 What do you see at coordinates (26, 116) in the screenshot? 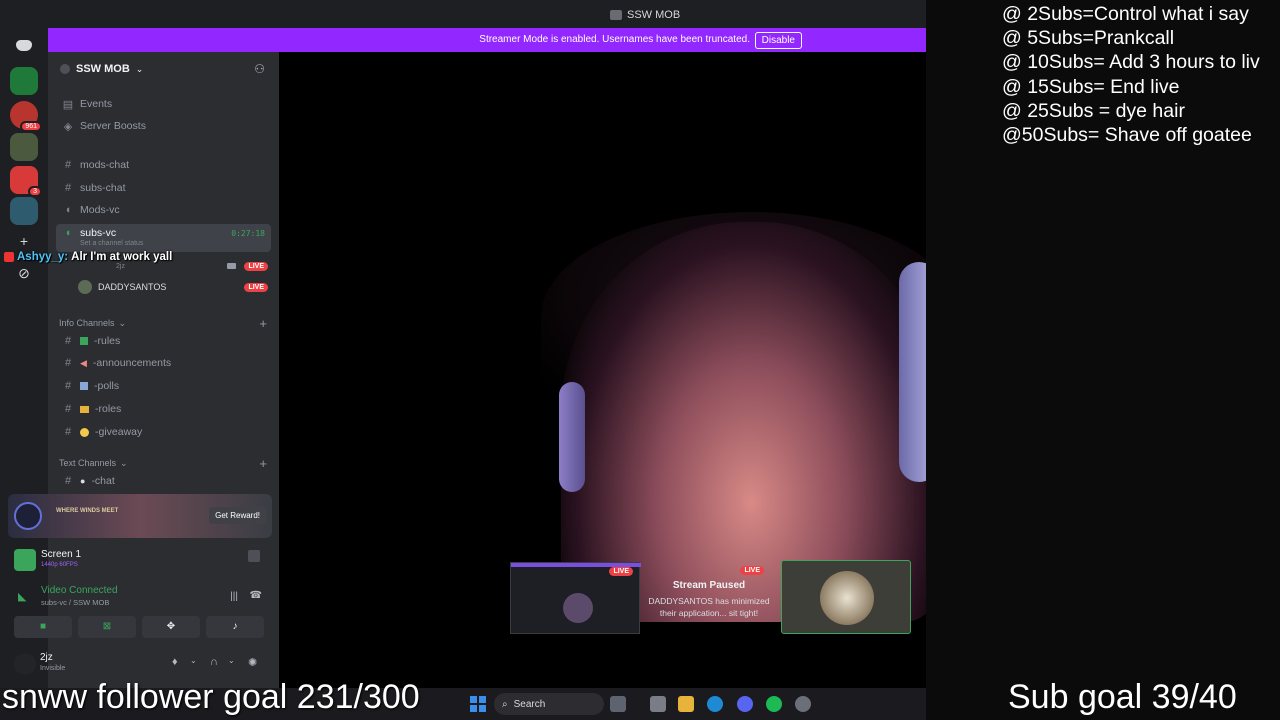
I see `server-icon-red: 961` at bounding box center [26, 116].